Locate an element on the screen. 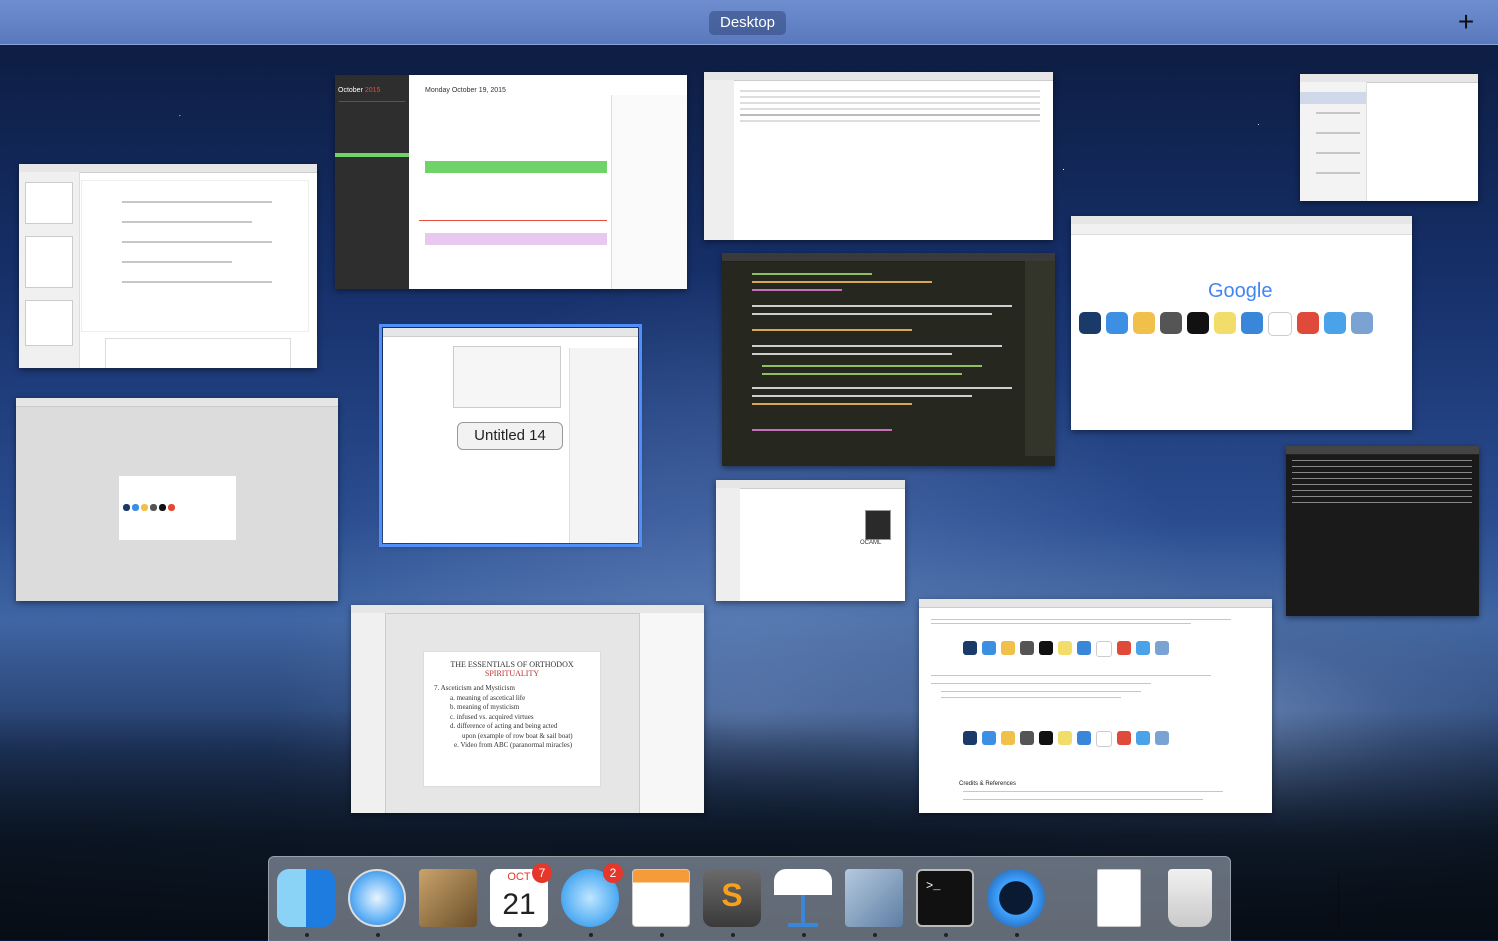 This screenshot has height=941, width=1498. dock-item-preview is located at coordinates (875, 903).